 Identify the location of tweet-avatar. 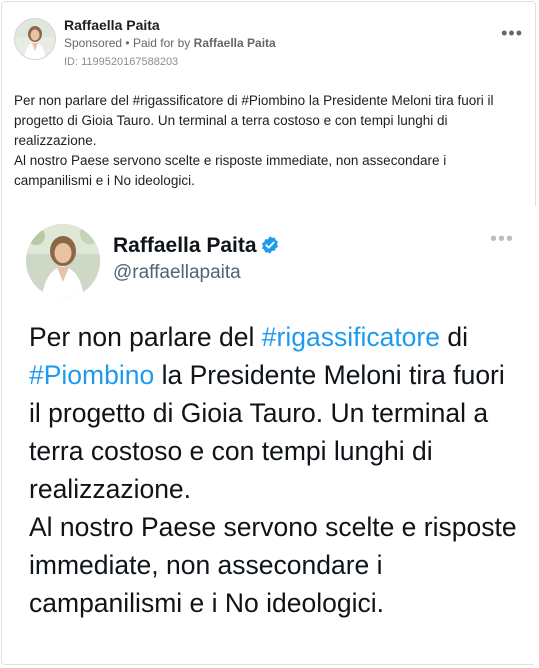
(63, 261).